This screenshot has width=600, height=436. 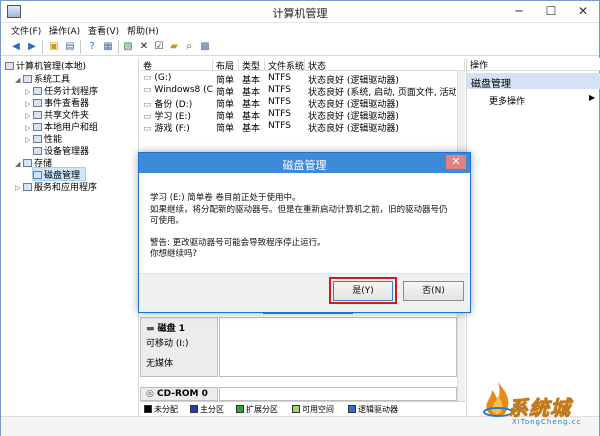 I want to click on tree-item-shared-folders: ▷ 共享文件夹, so click(x=57, y=114).